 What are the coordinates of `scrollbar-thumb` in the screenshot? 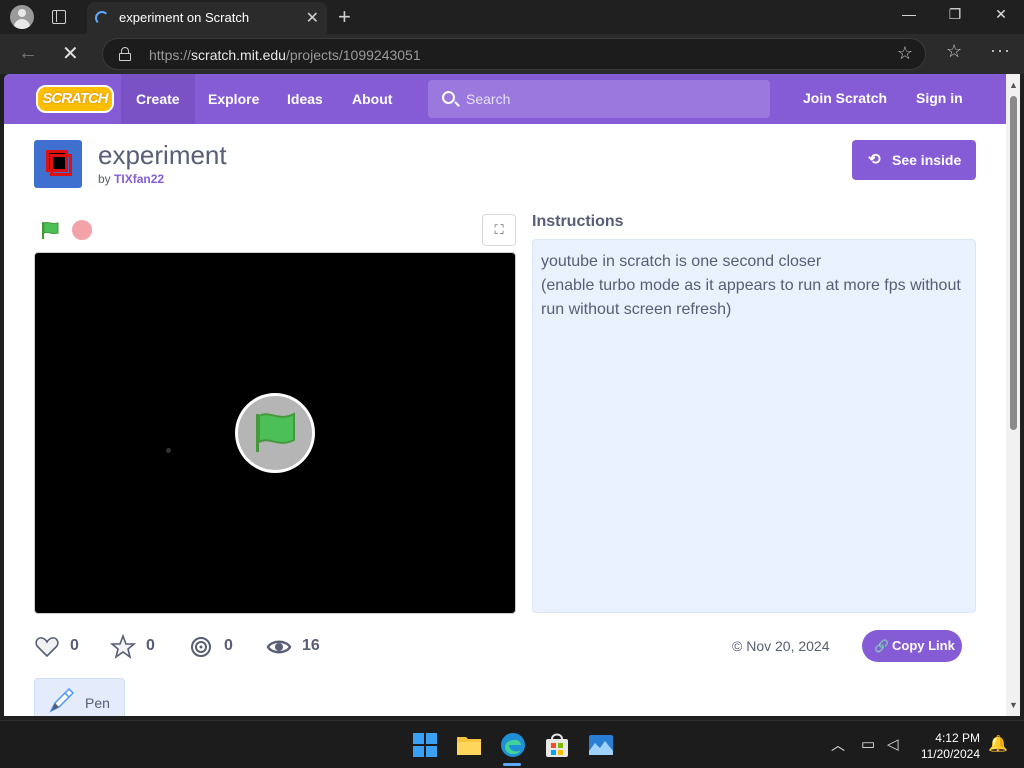 It's located at (1013, 263).